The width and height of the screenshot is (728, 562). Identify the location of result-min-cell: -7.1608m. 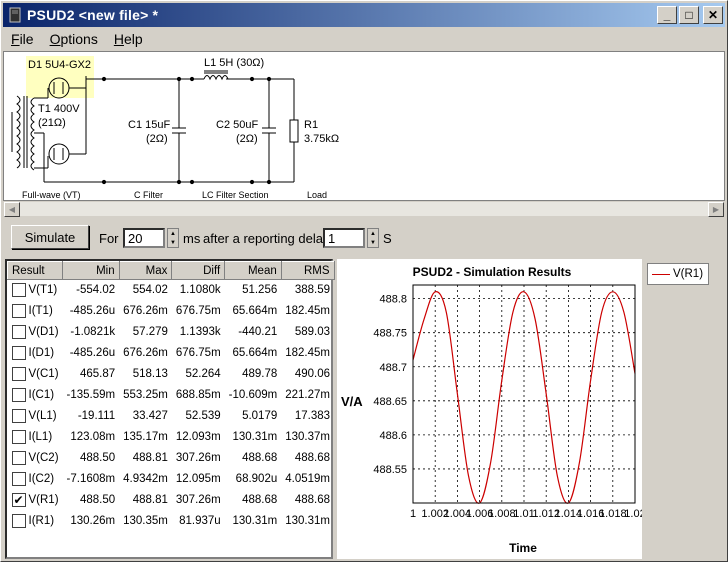
(91, 479).